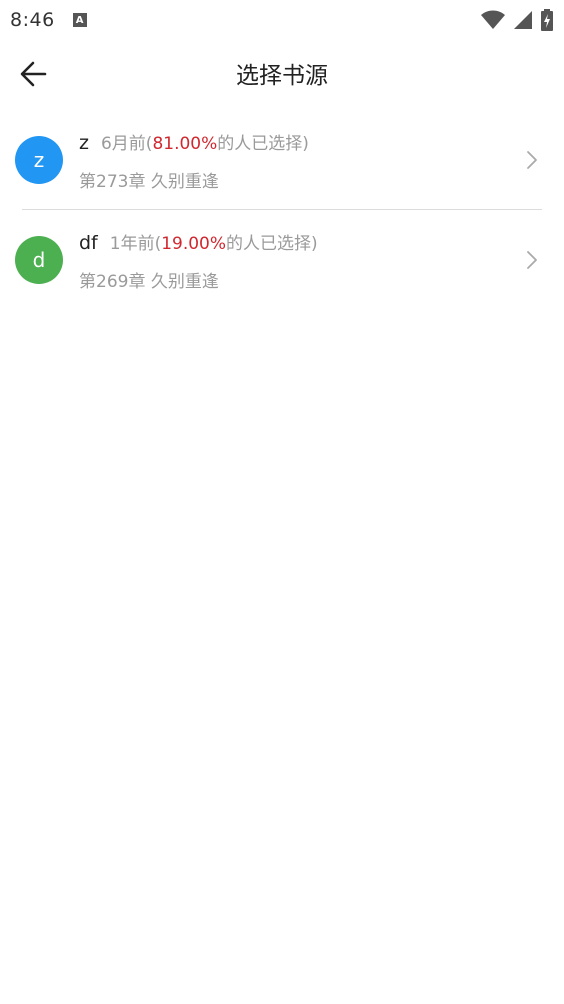  I want to click on source-header: df 1年前(19.00%的人已选择), so click(198, 243).